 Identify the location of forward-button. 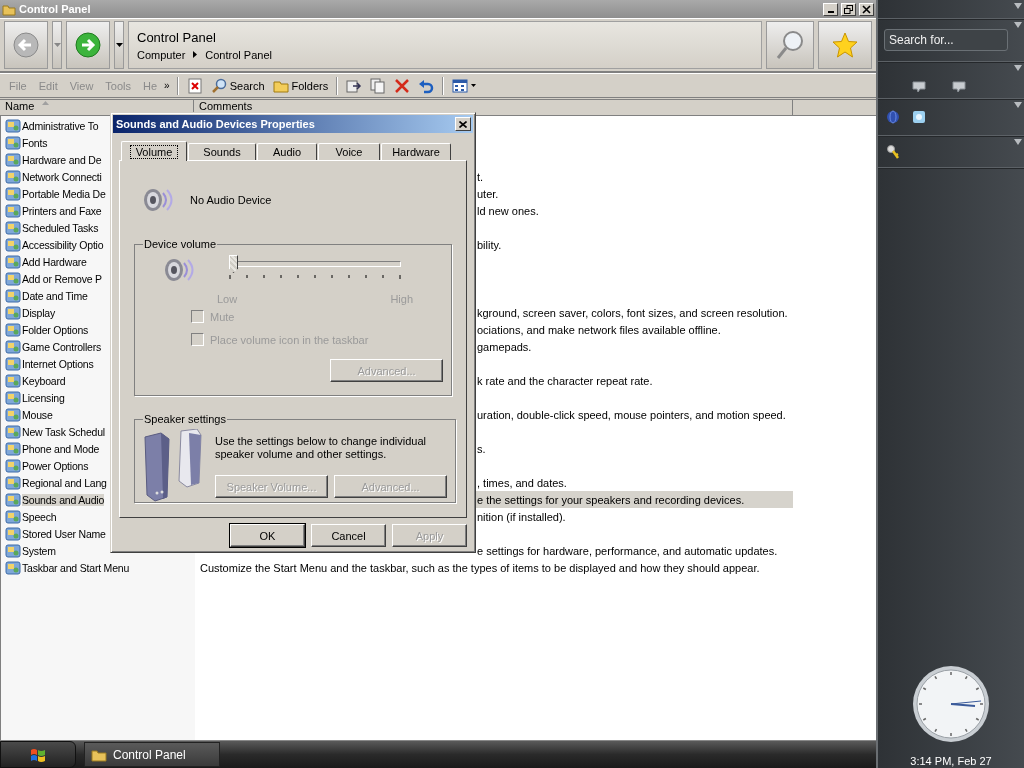
(88, 45).